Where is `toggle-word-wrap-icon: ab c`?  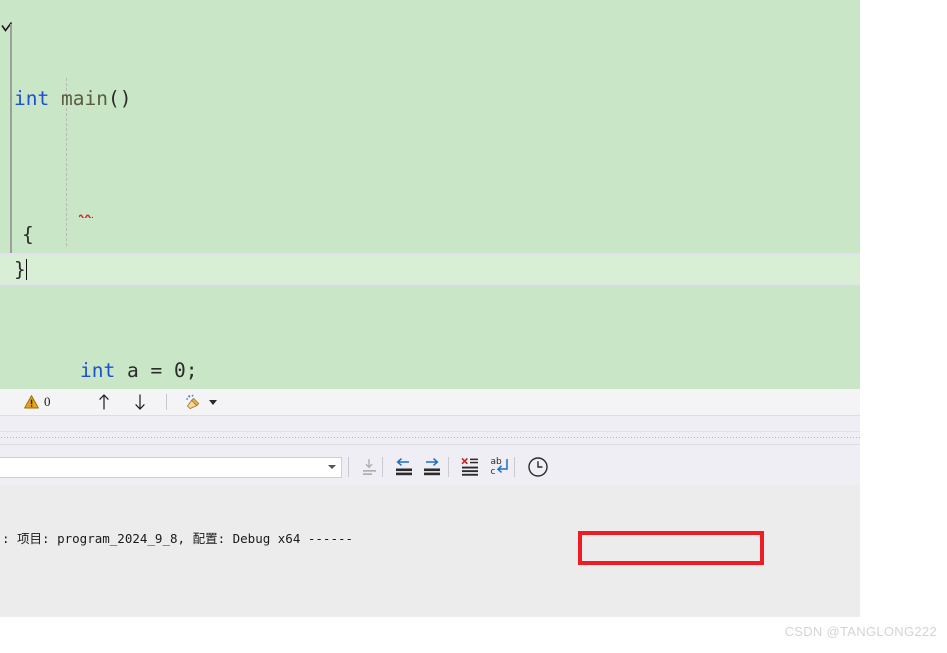 toggle-word-wrap-icon: ab c is located at coordinates (499, 467).